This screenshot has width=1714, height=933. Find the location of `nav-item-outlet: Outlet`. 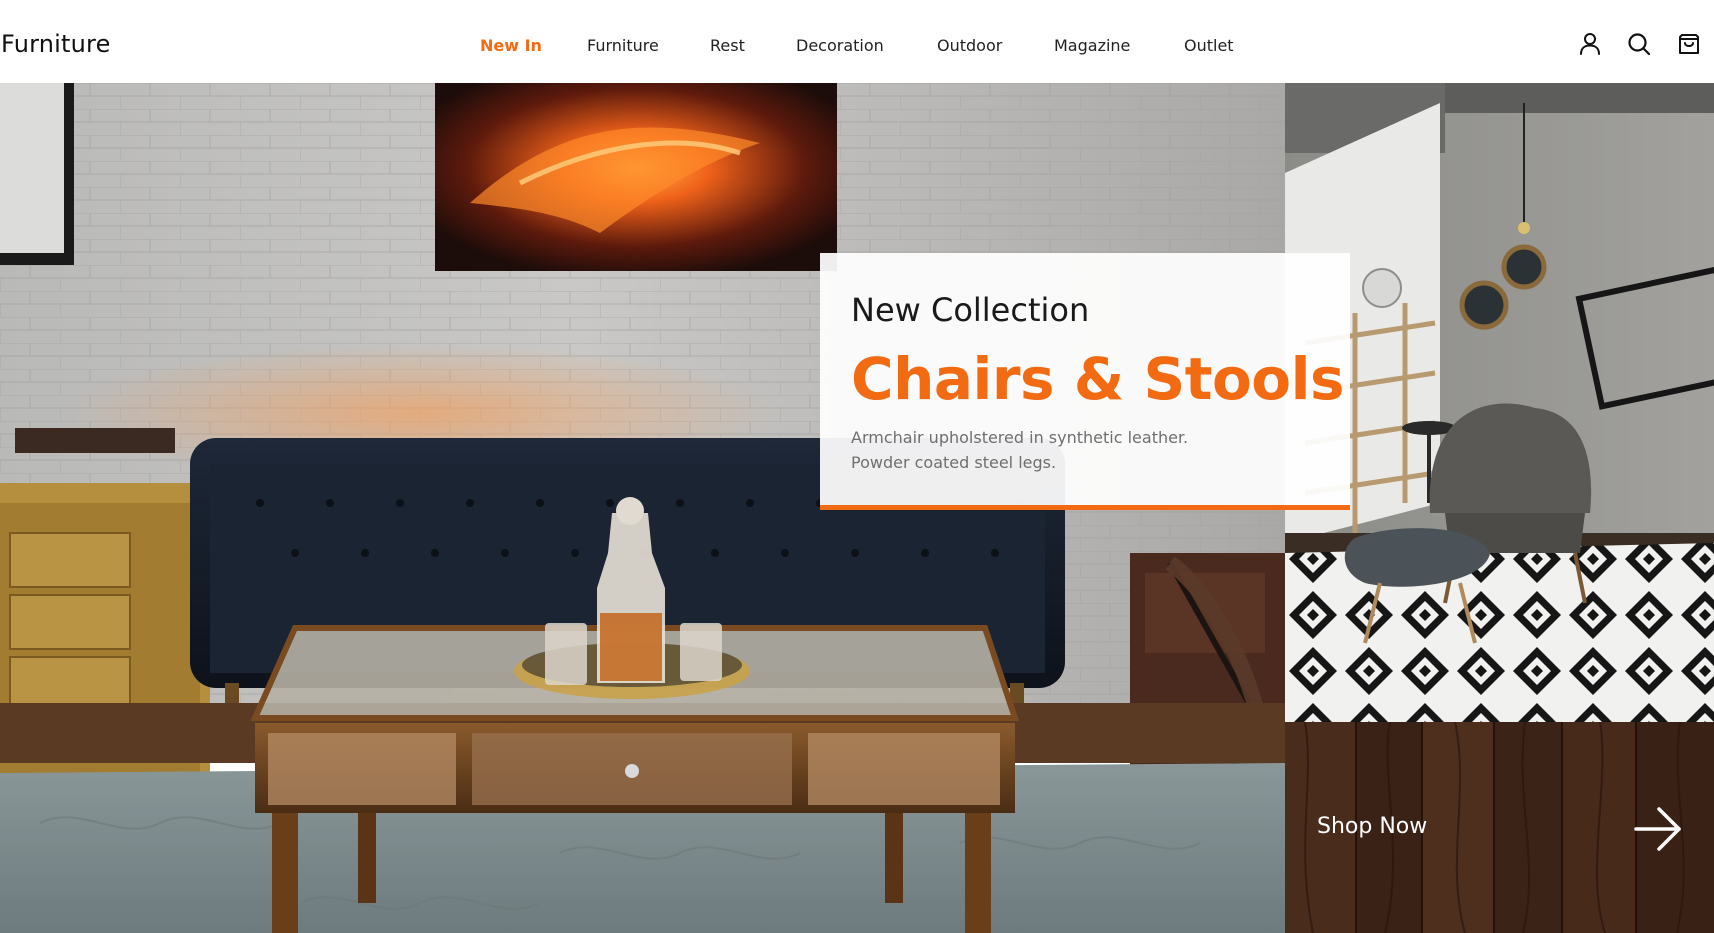

nav-item-outlet: Outlet is located at coordinates (1209, 45).